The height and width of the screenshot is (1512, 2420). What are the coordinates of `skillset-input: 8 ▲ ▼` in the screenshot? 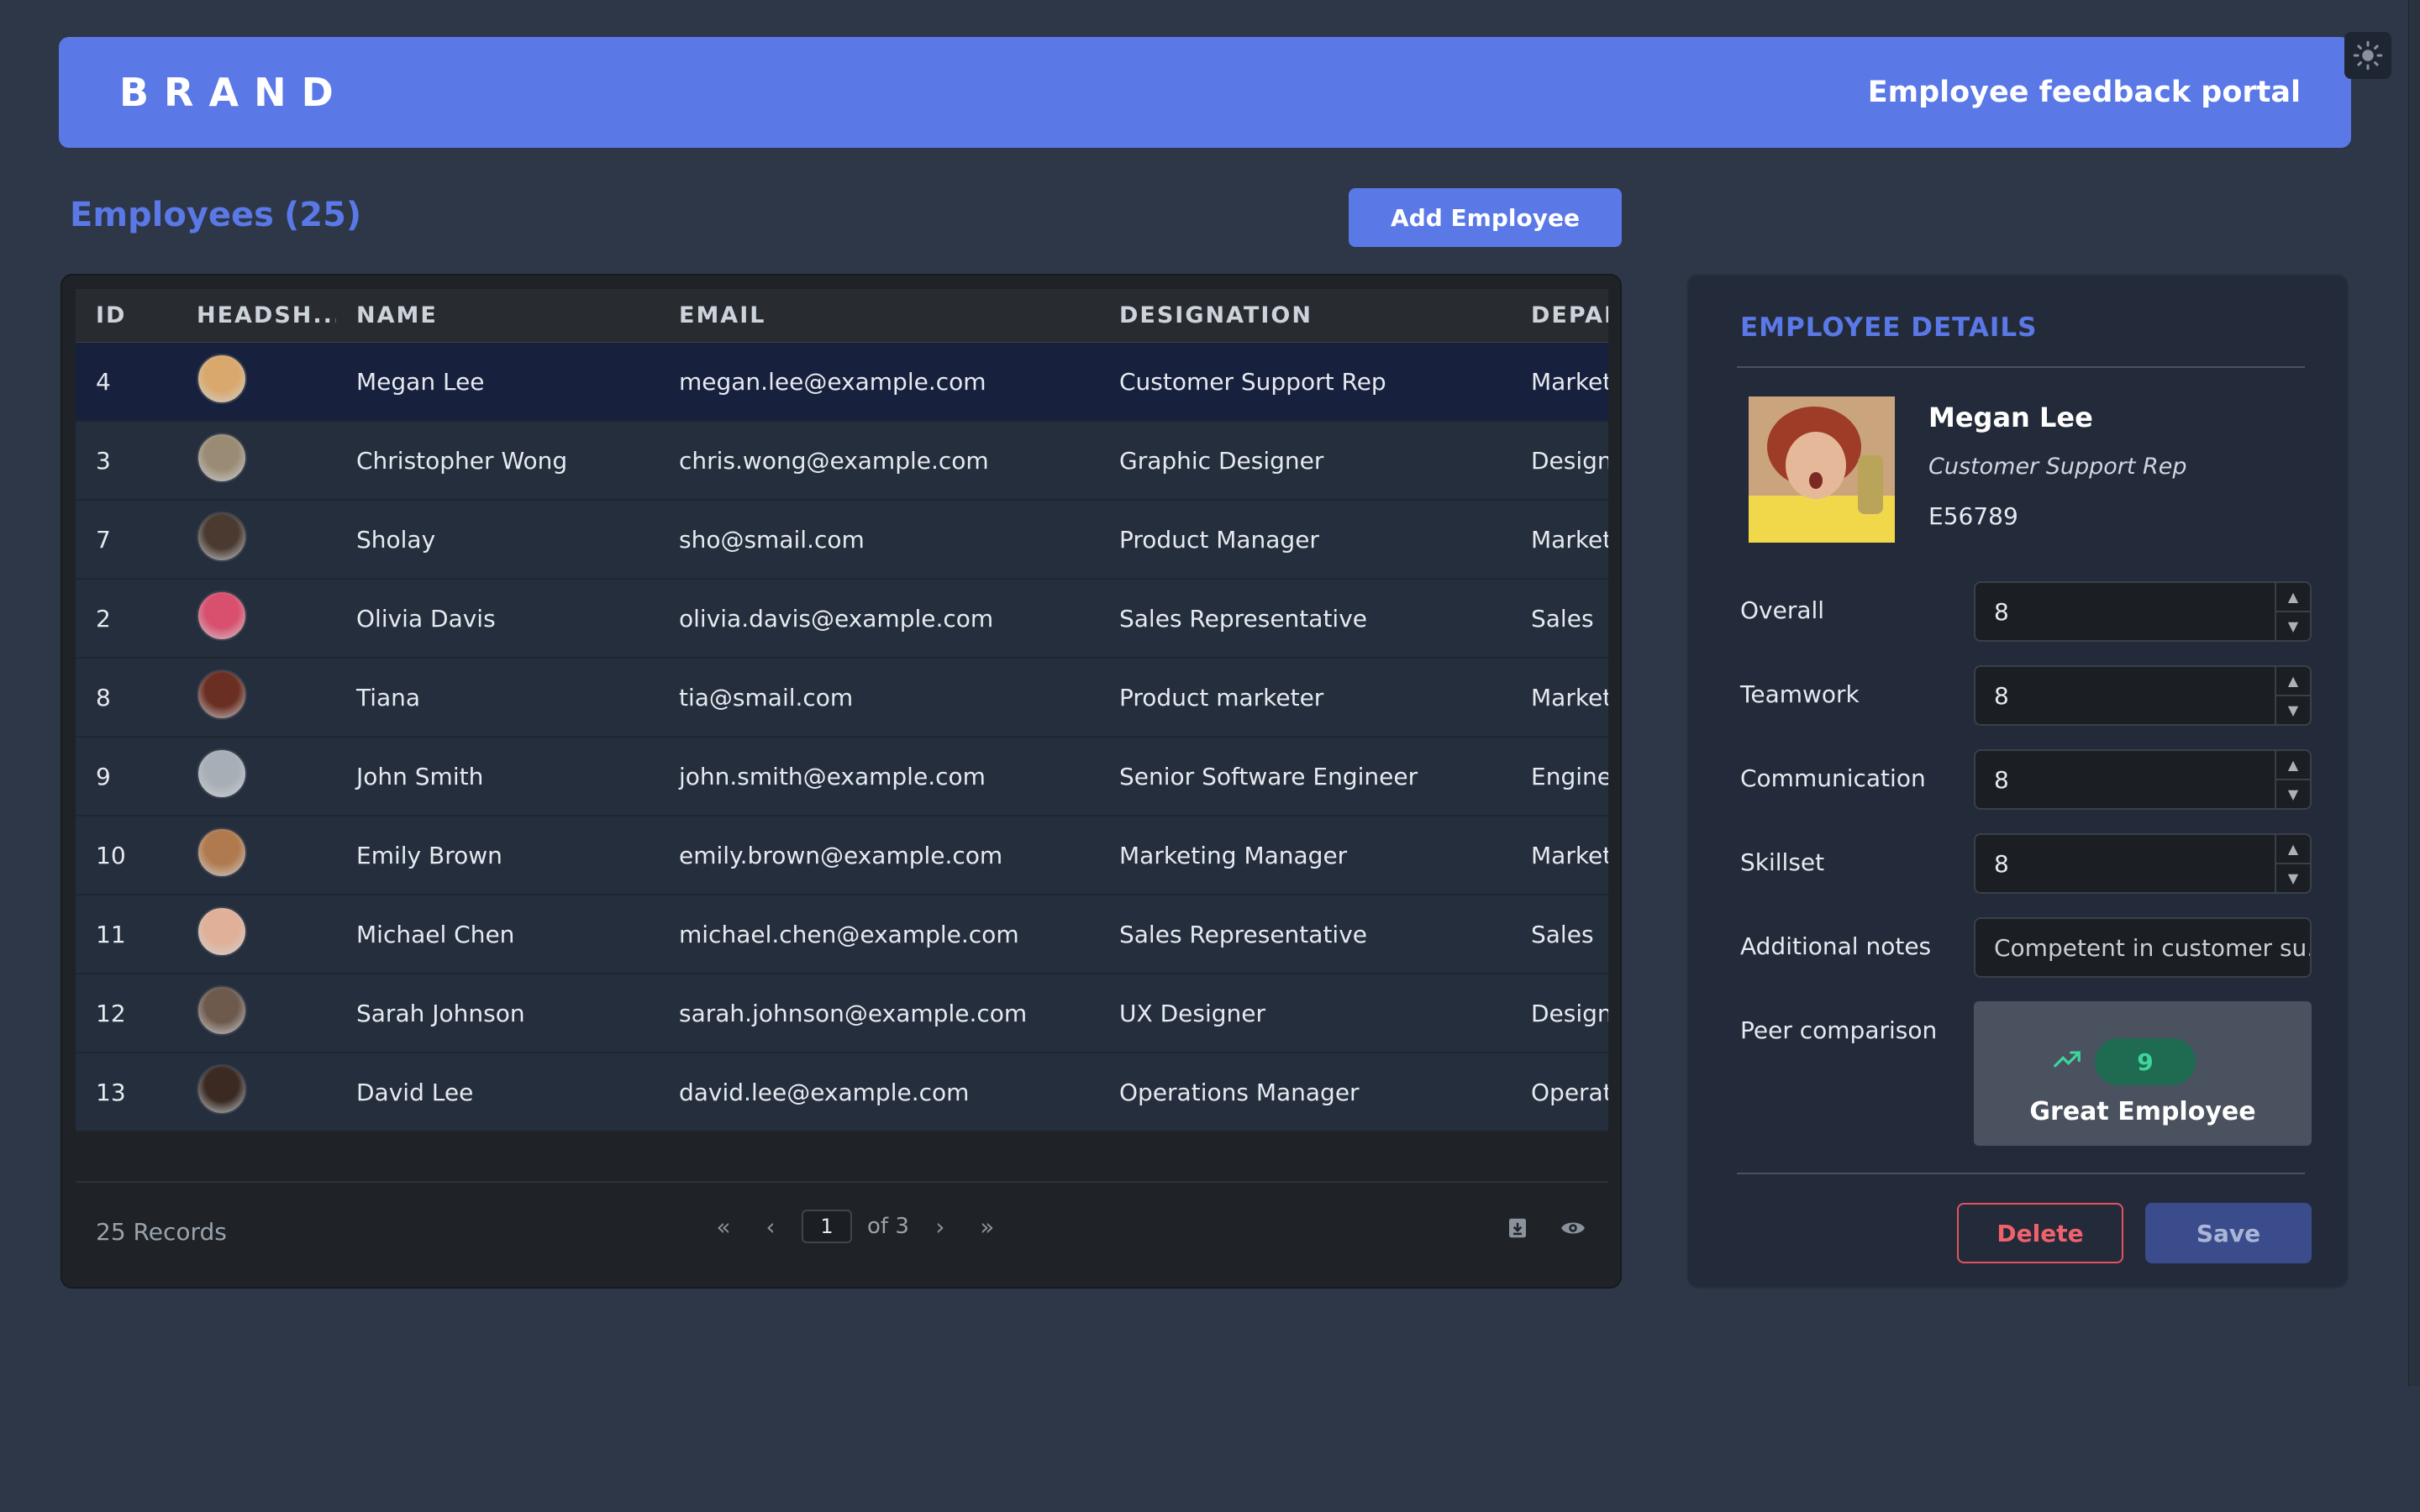 It's located at (2143, 863).